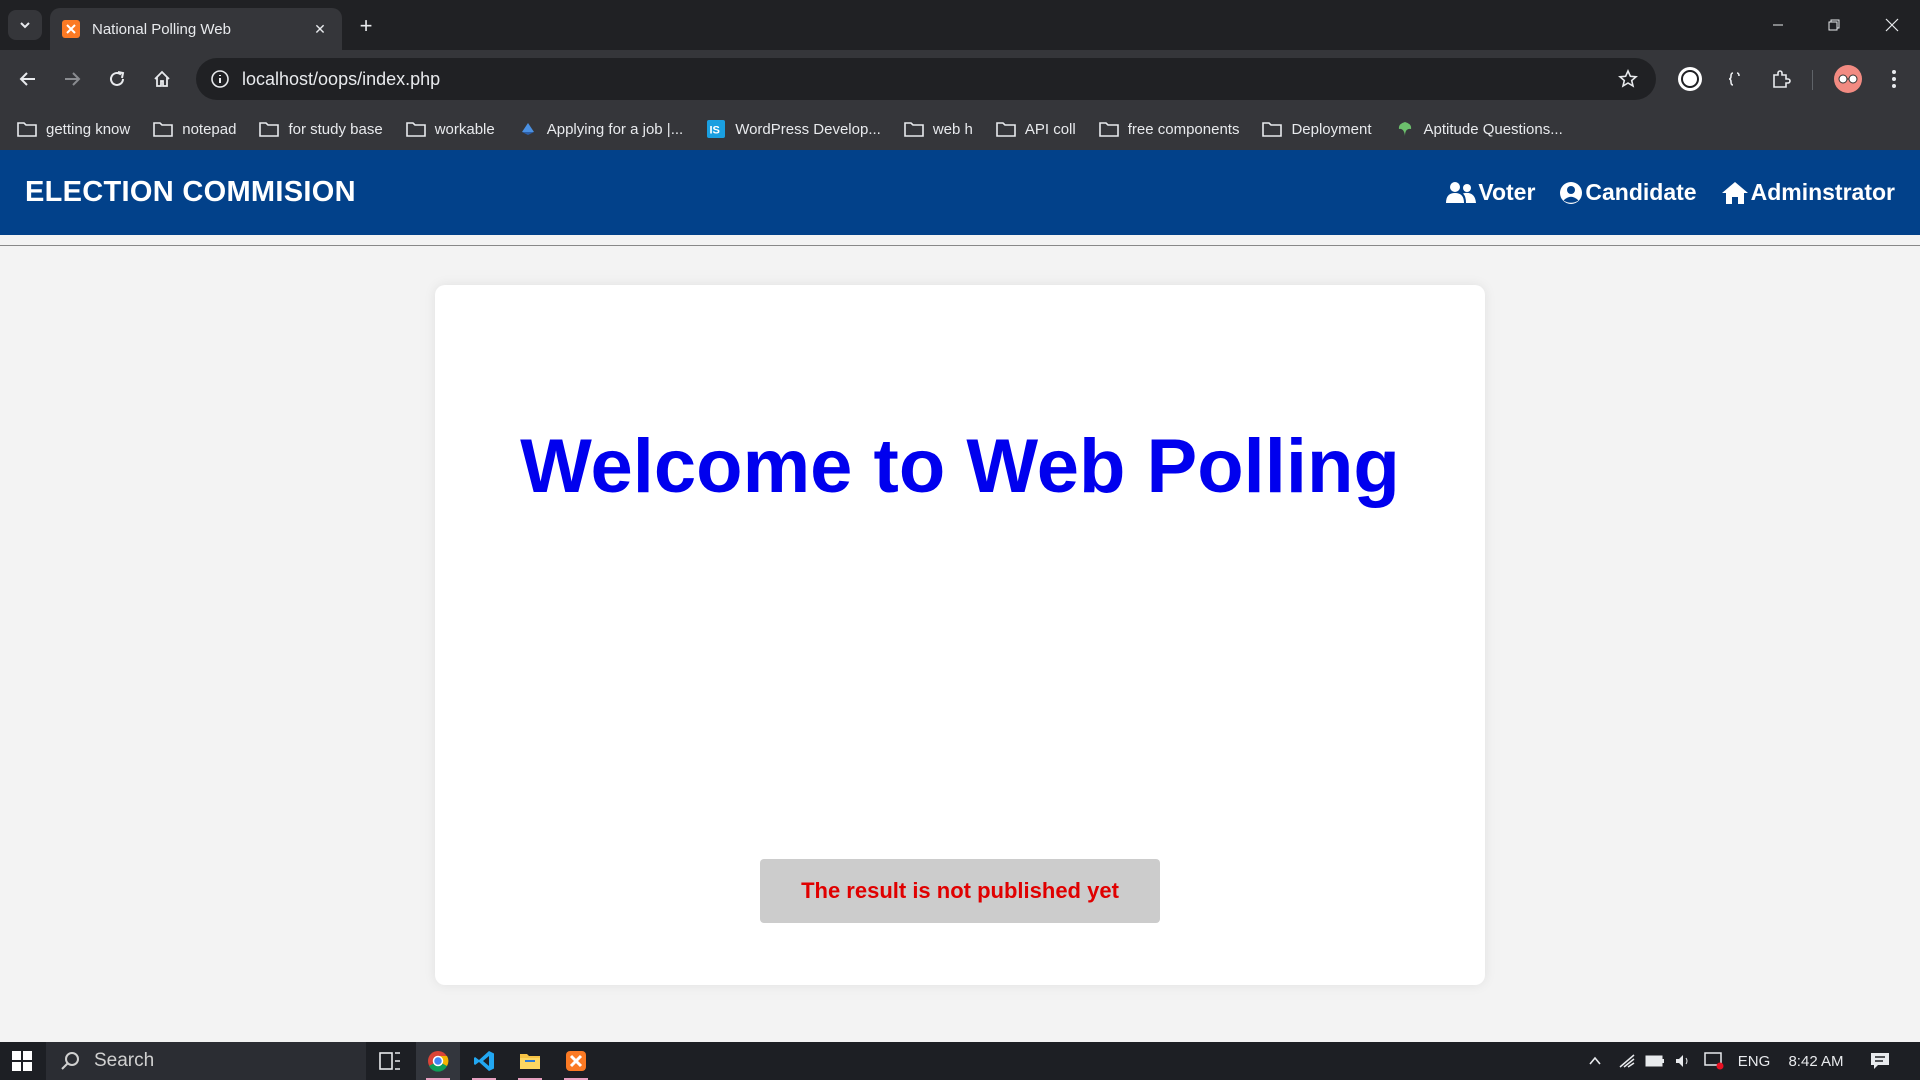 This screenshot has height=1080, width=1920. I want to click on vscode-icon, so click(484, 1061).